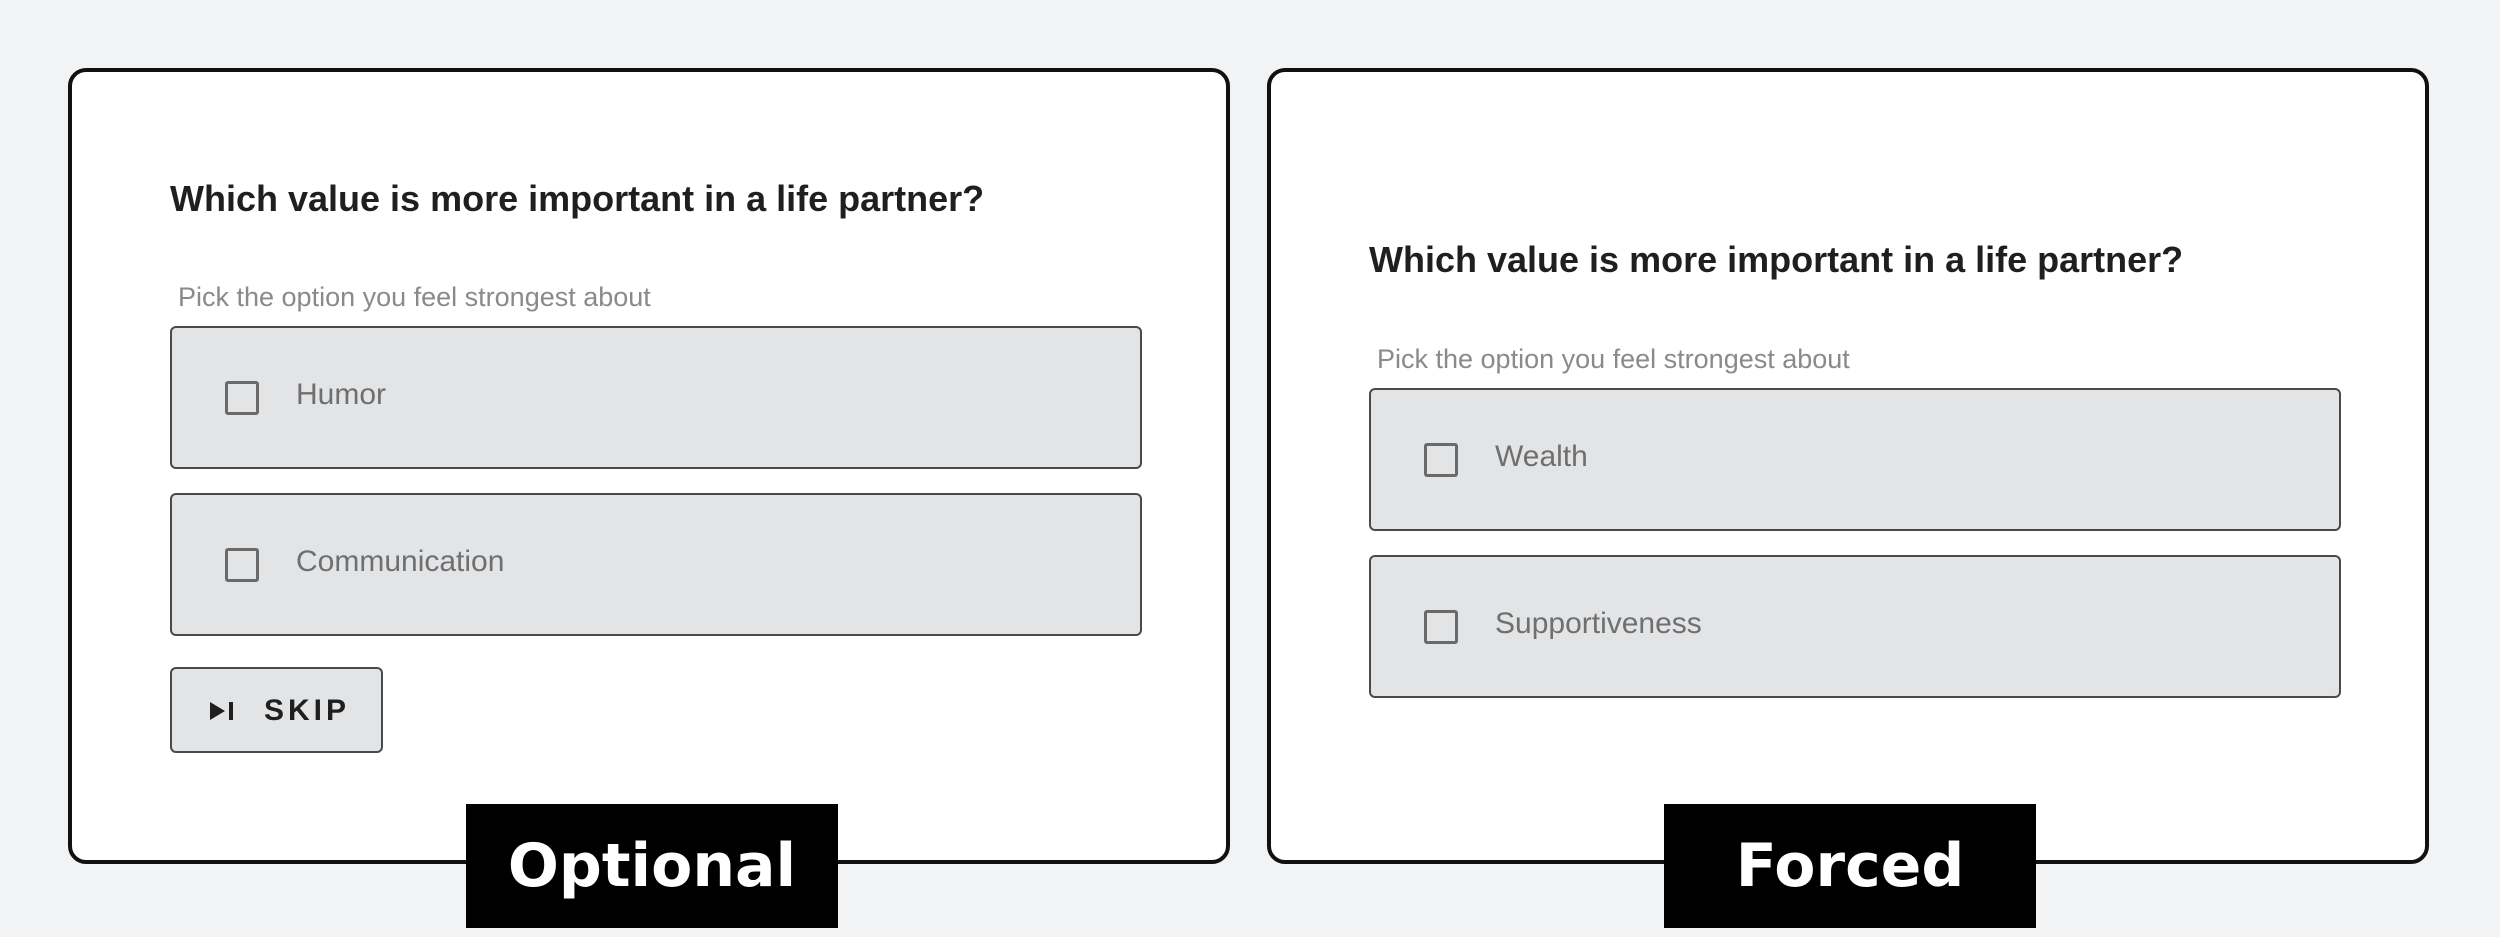  I want to click on skip-label: SKIP, so click(307, 710).